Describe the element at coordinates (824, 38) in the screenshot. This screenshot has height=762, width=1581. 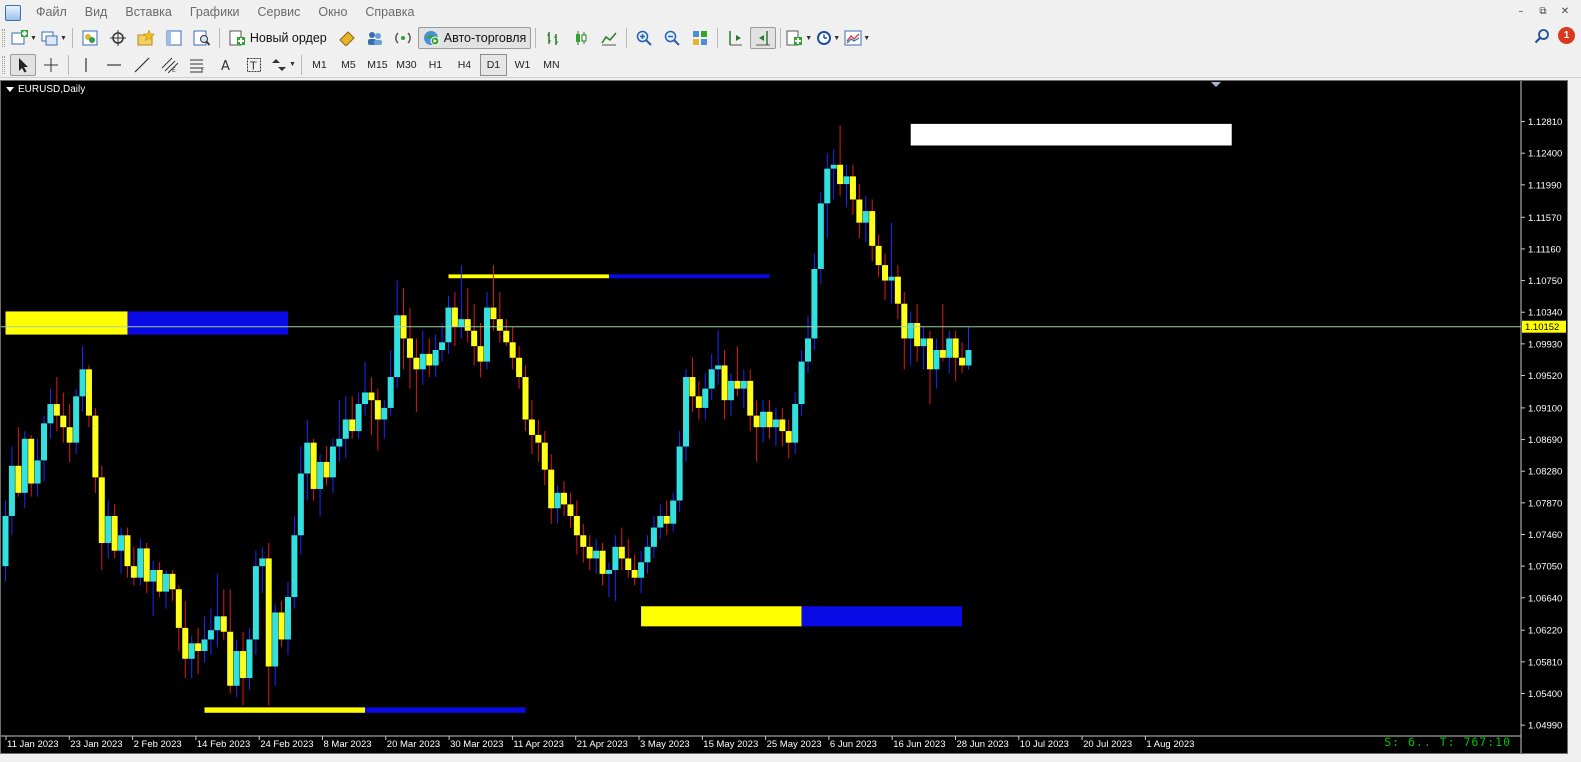
I see `clock-icon` at that location.